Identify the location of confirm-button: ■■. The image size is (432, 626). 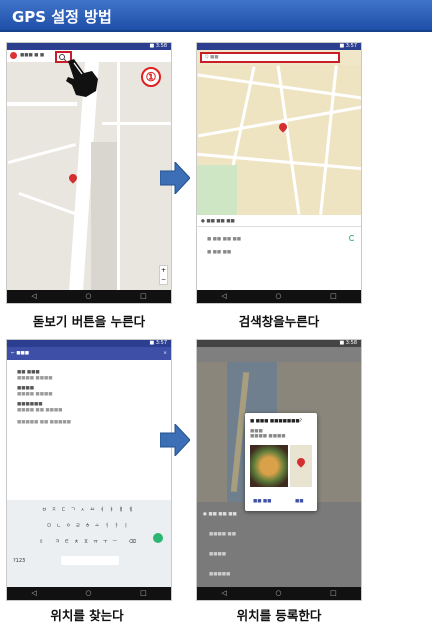
(299, 501).